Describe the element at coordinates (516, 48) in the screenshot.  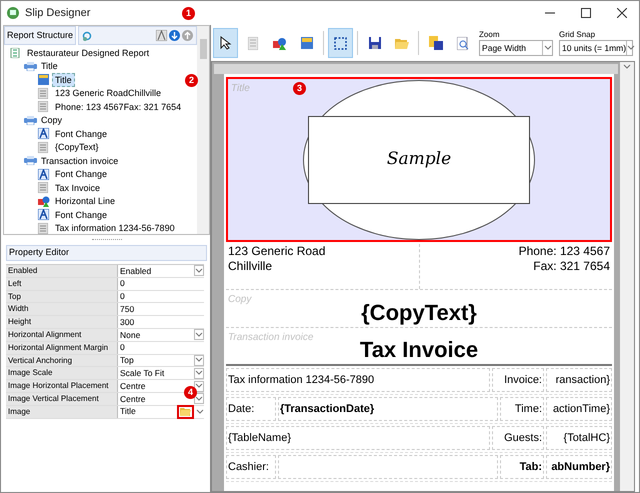
I see `dropdown: Page Width` at that location.